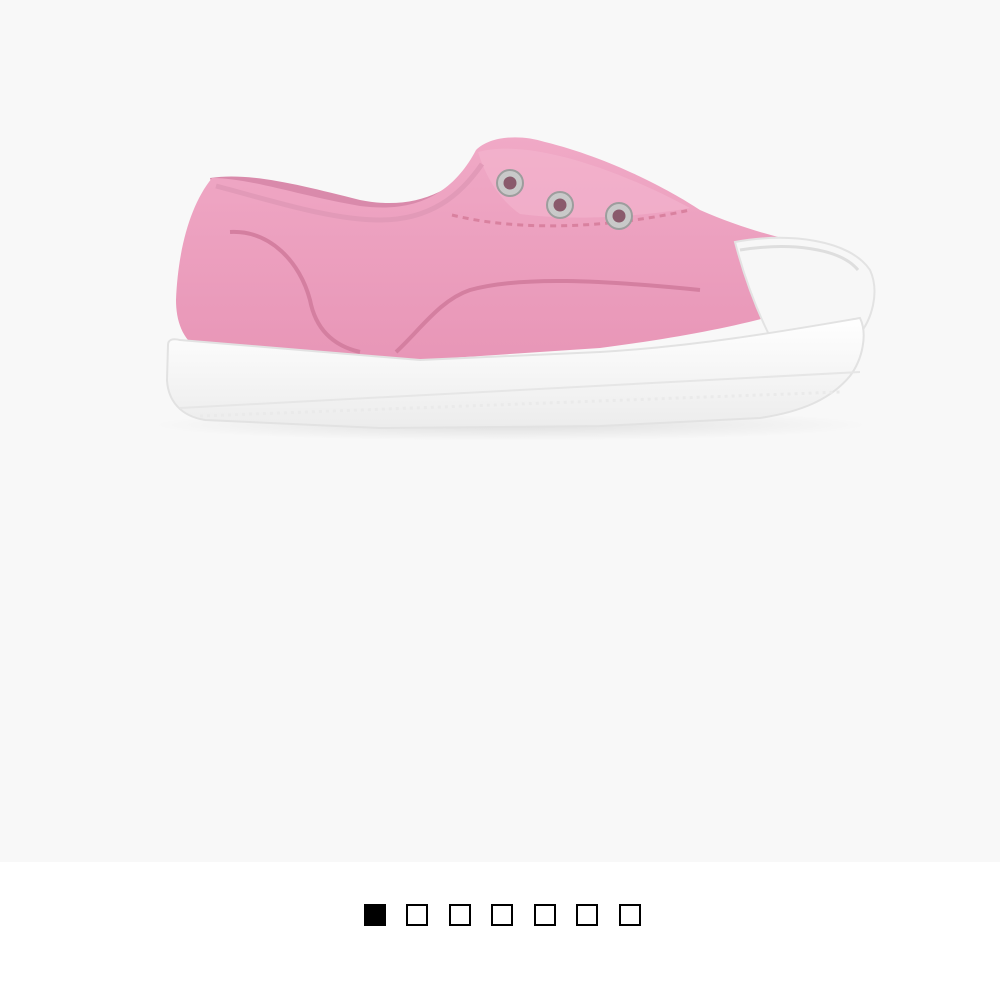 The width and height of the screenshot is (1000, 1000). I want to click on image-pager, so click(500, 931).